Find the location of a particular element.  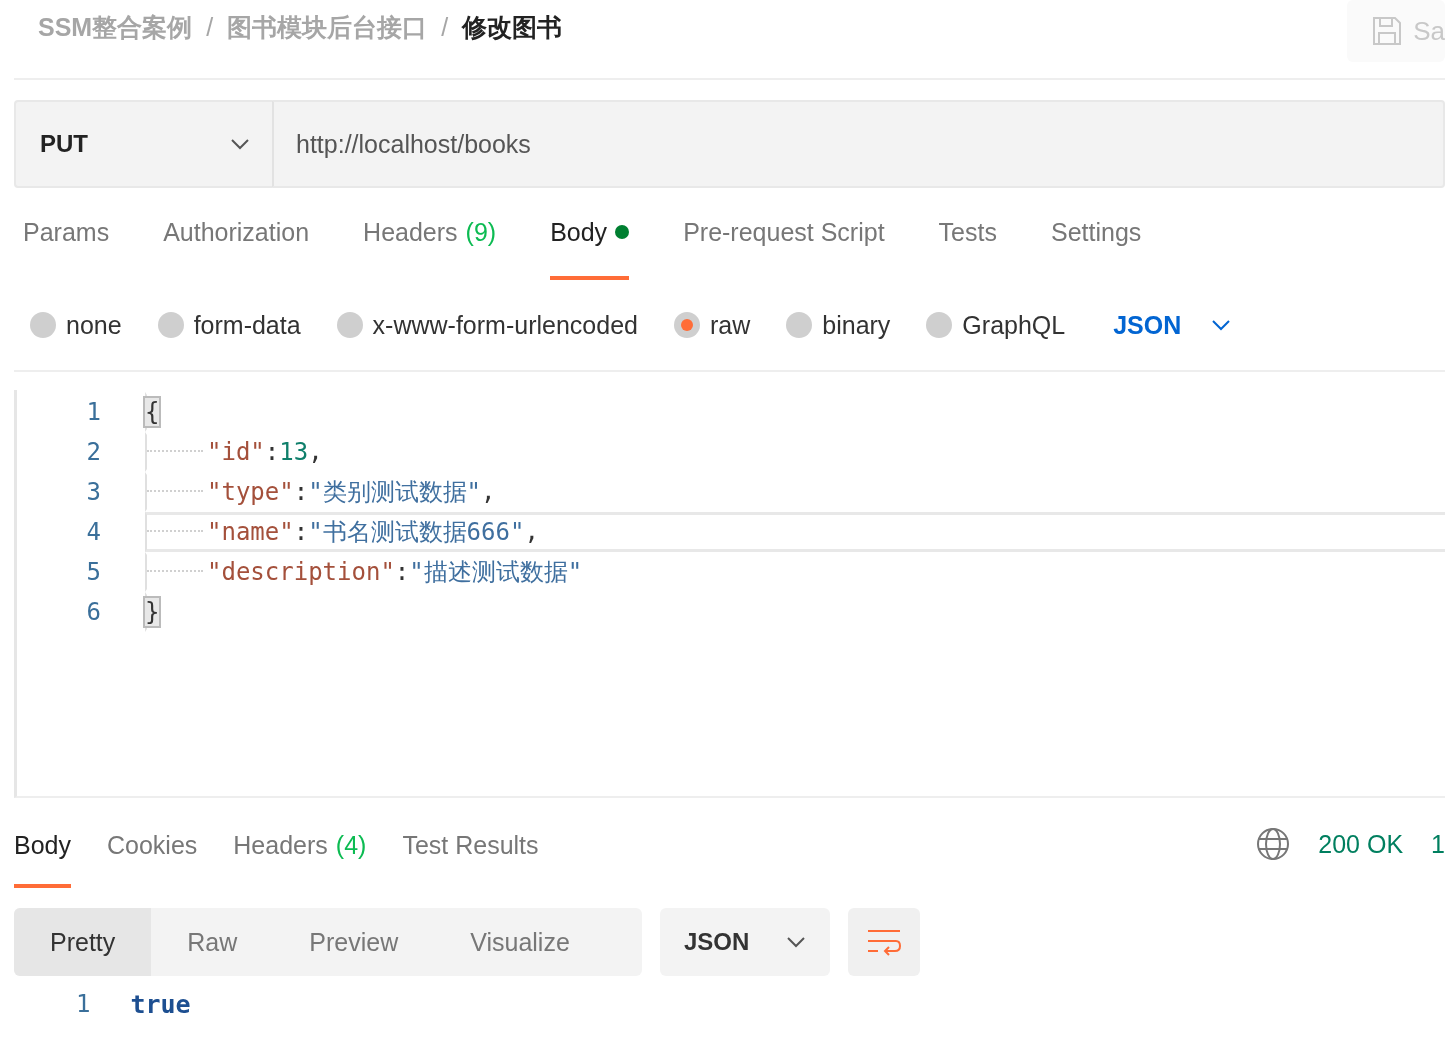

breadcrumb-item: 修改图书 is located at coordinates (512, 27).